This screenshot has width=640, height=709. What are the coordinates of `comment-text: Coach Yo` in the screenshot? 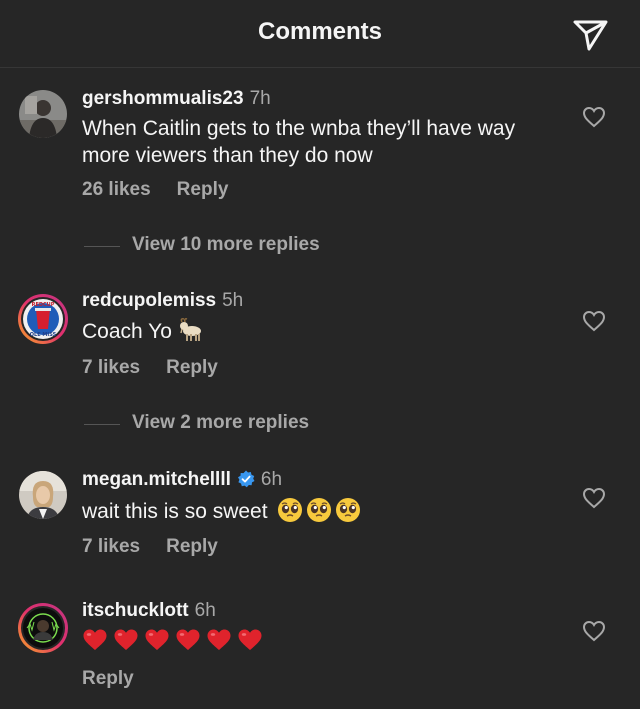 It's located at (127, 331).